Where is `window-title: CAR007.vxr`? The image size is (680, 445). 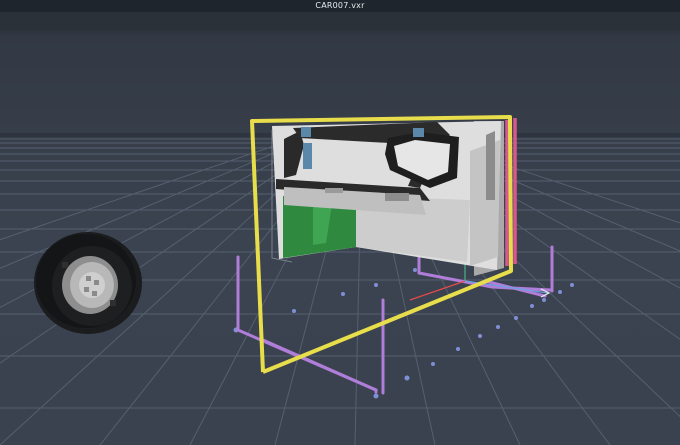 window-title: CAR007.vxr is located at coordinates (340, 5).